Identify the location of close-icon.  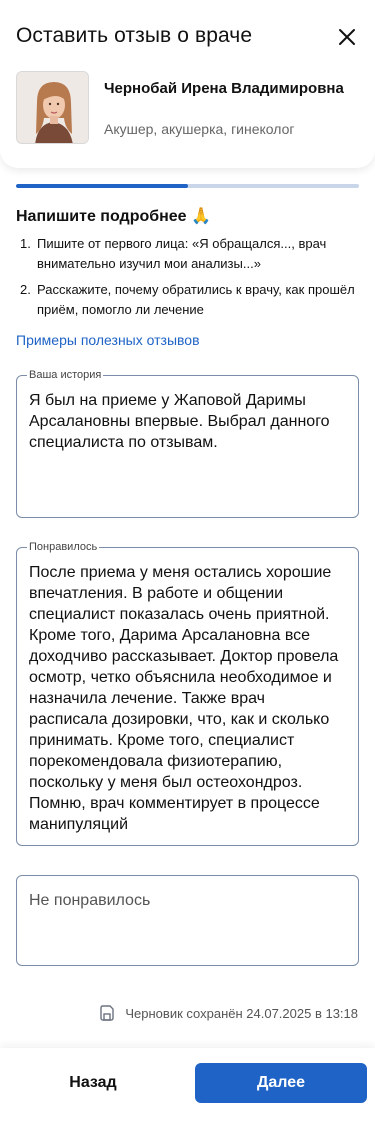
(347, 37).